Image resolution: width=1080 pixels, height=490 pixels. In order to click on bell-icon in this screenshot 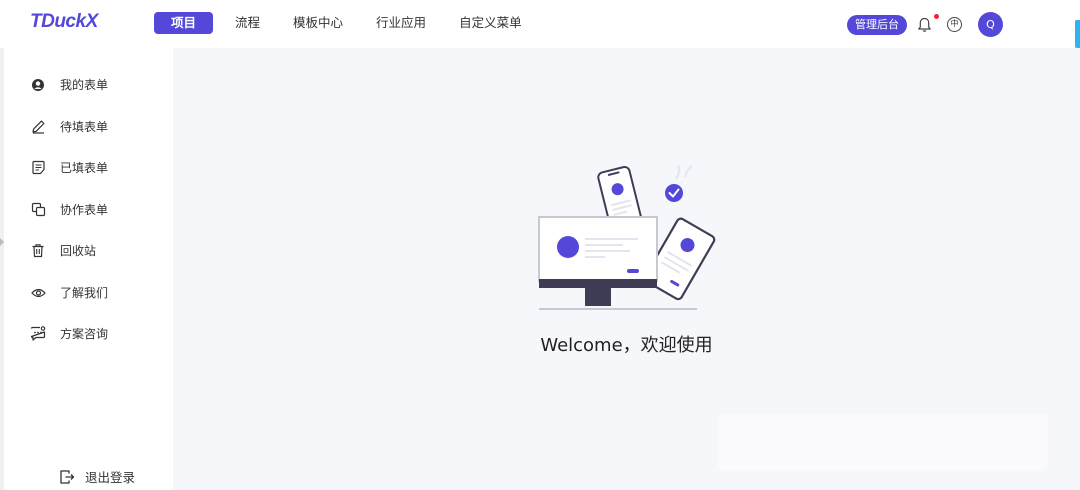, I will do `click(924, 24)`.